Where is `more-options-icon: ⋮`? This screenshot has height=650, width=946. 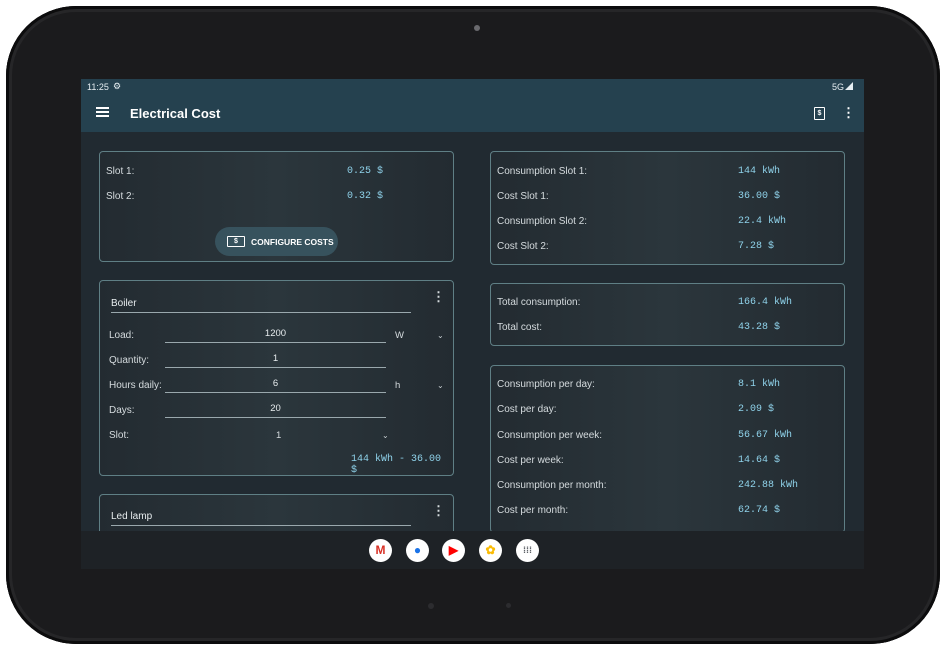 more-options-icon: ⋮ is located at coordinates (848, 113).